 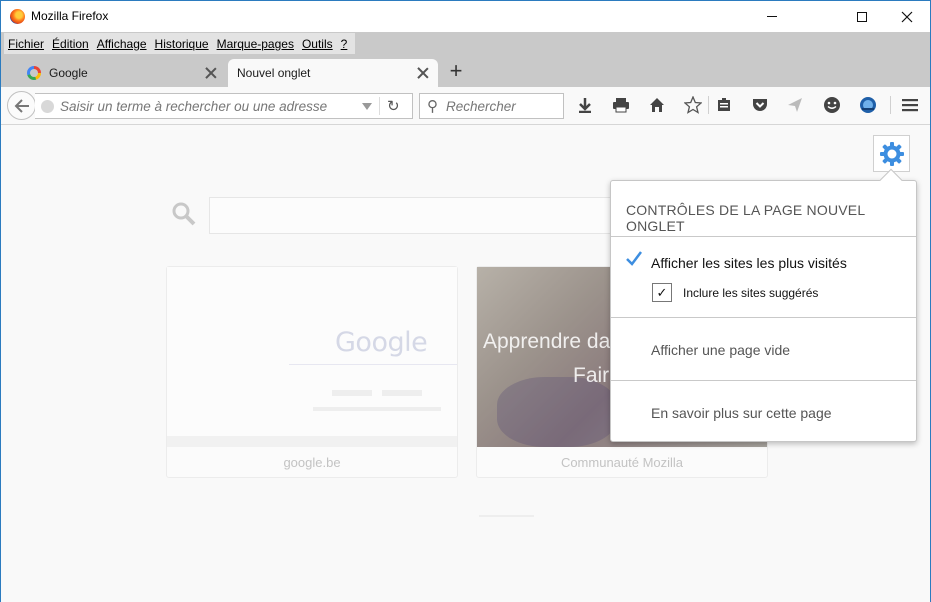 I want to click on back-arrow-icon, so click(x=21, y=105).